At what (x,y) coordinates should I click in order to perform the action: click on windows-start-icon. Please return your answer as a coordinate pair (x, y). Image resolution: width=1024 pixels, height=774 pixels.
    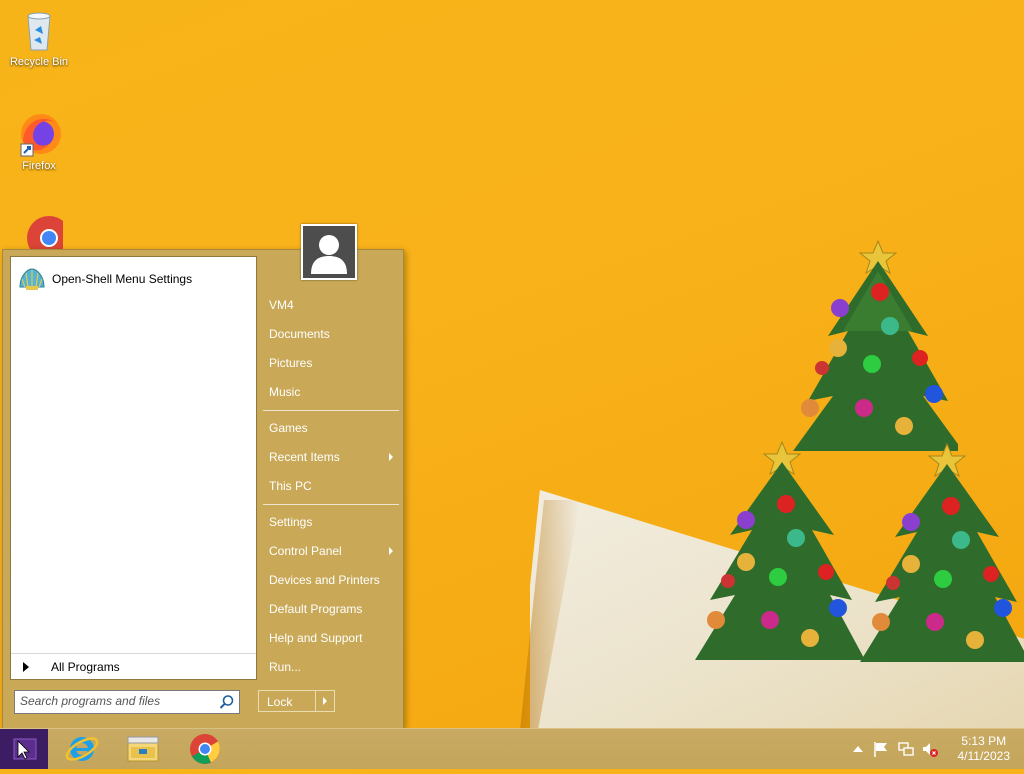
    Looking at the image, I should click on (25, 749).